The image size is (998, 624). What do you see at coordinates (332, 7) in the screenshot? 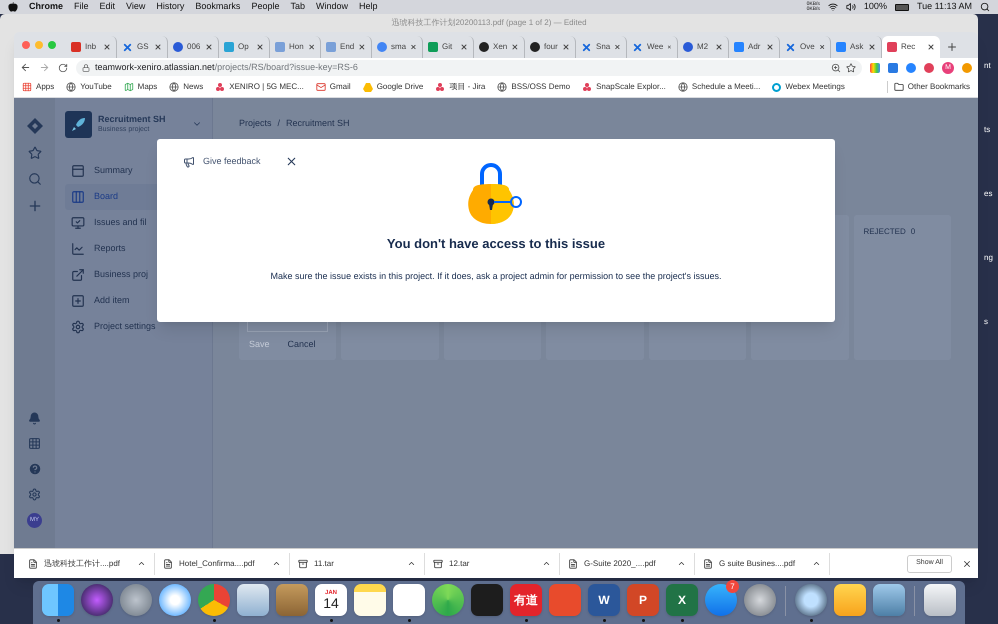
I see `menu-item: Window` at bounding box center [332, 7].